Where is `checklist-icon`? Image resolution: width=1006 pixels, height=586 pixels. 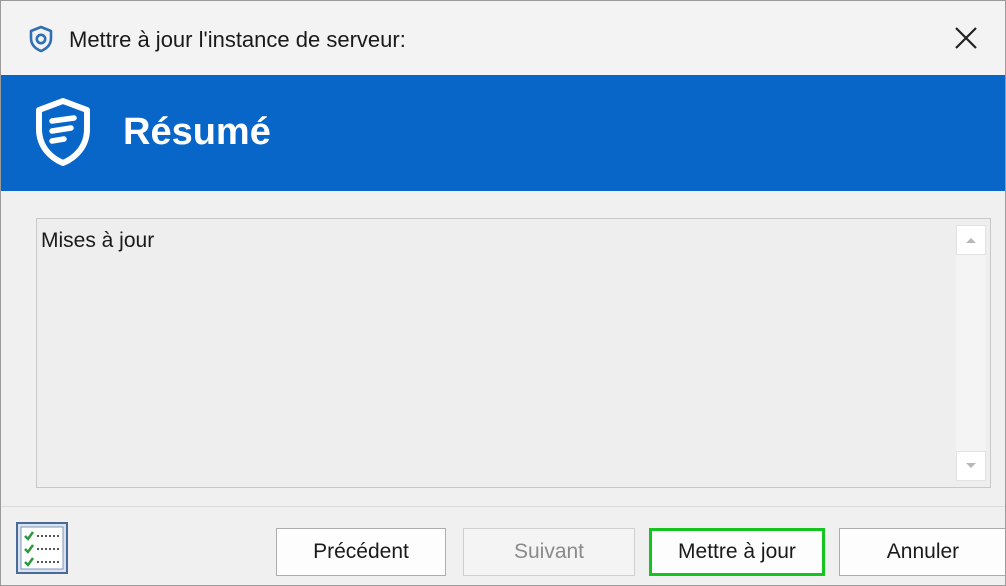 checklist-icon is located at coordinates (42, 548).